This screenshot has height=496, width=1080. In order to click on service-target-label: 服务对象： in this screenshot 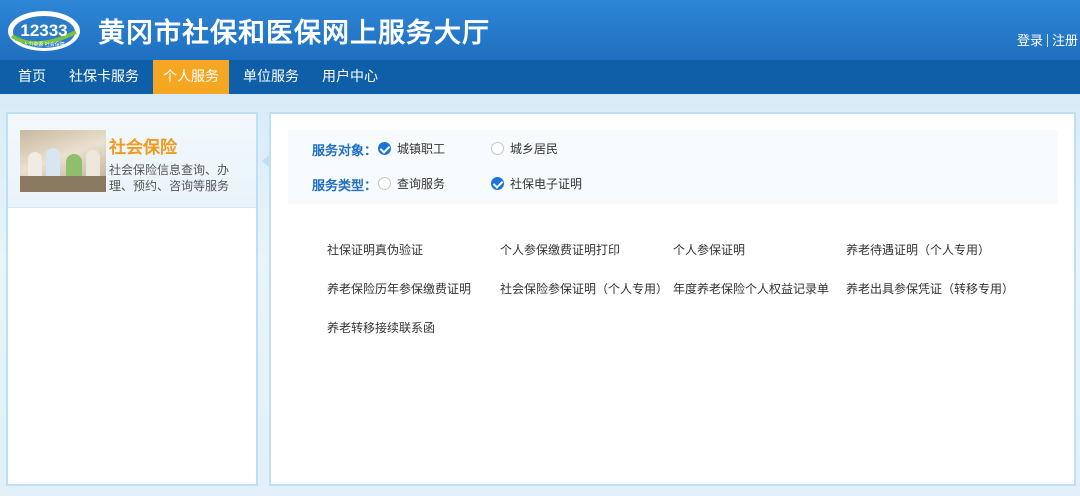, I will do `click(345, 151)`.